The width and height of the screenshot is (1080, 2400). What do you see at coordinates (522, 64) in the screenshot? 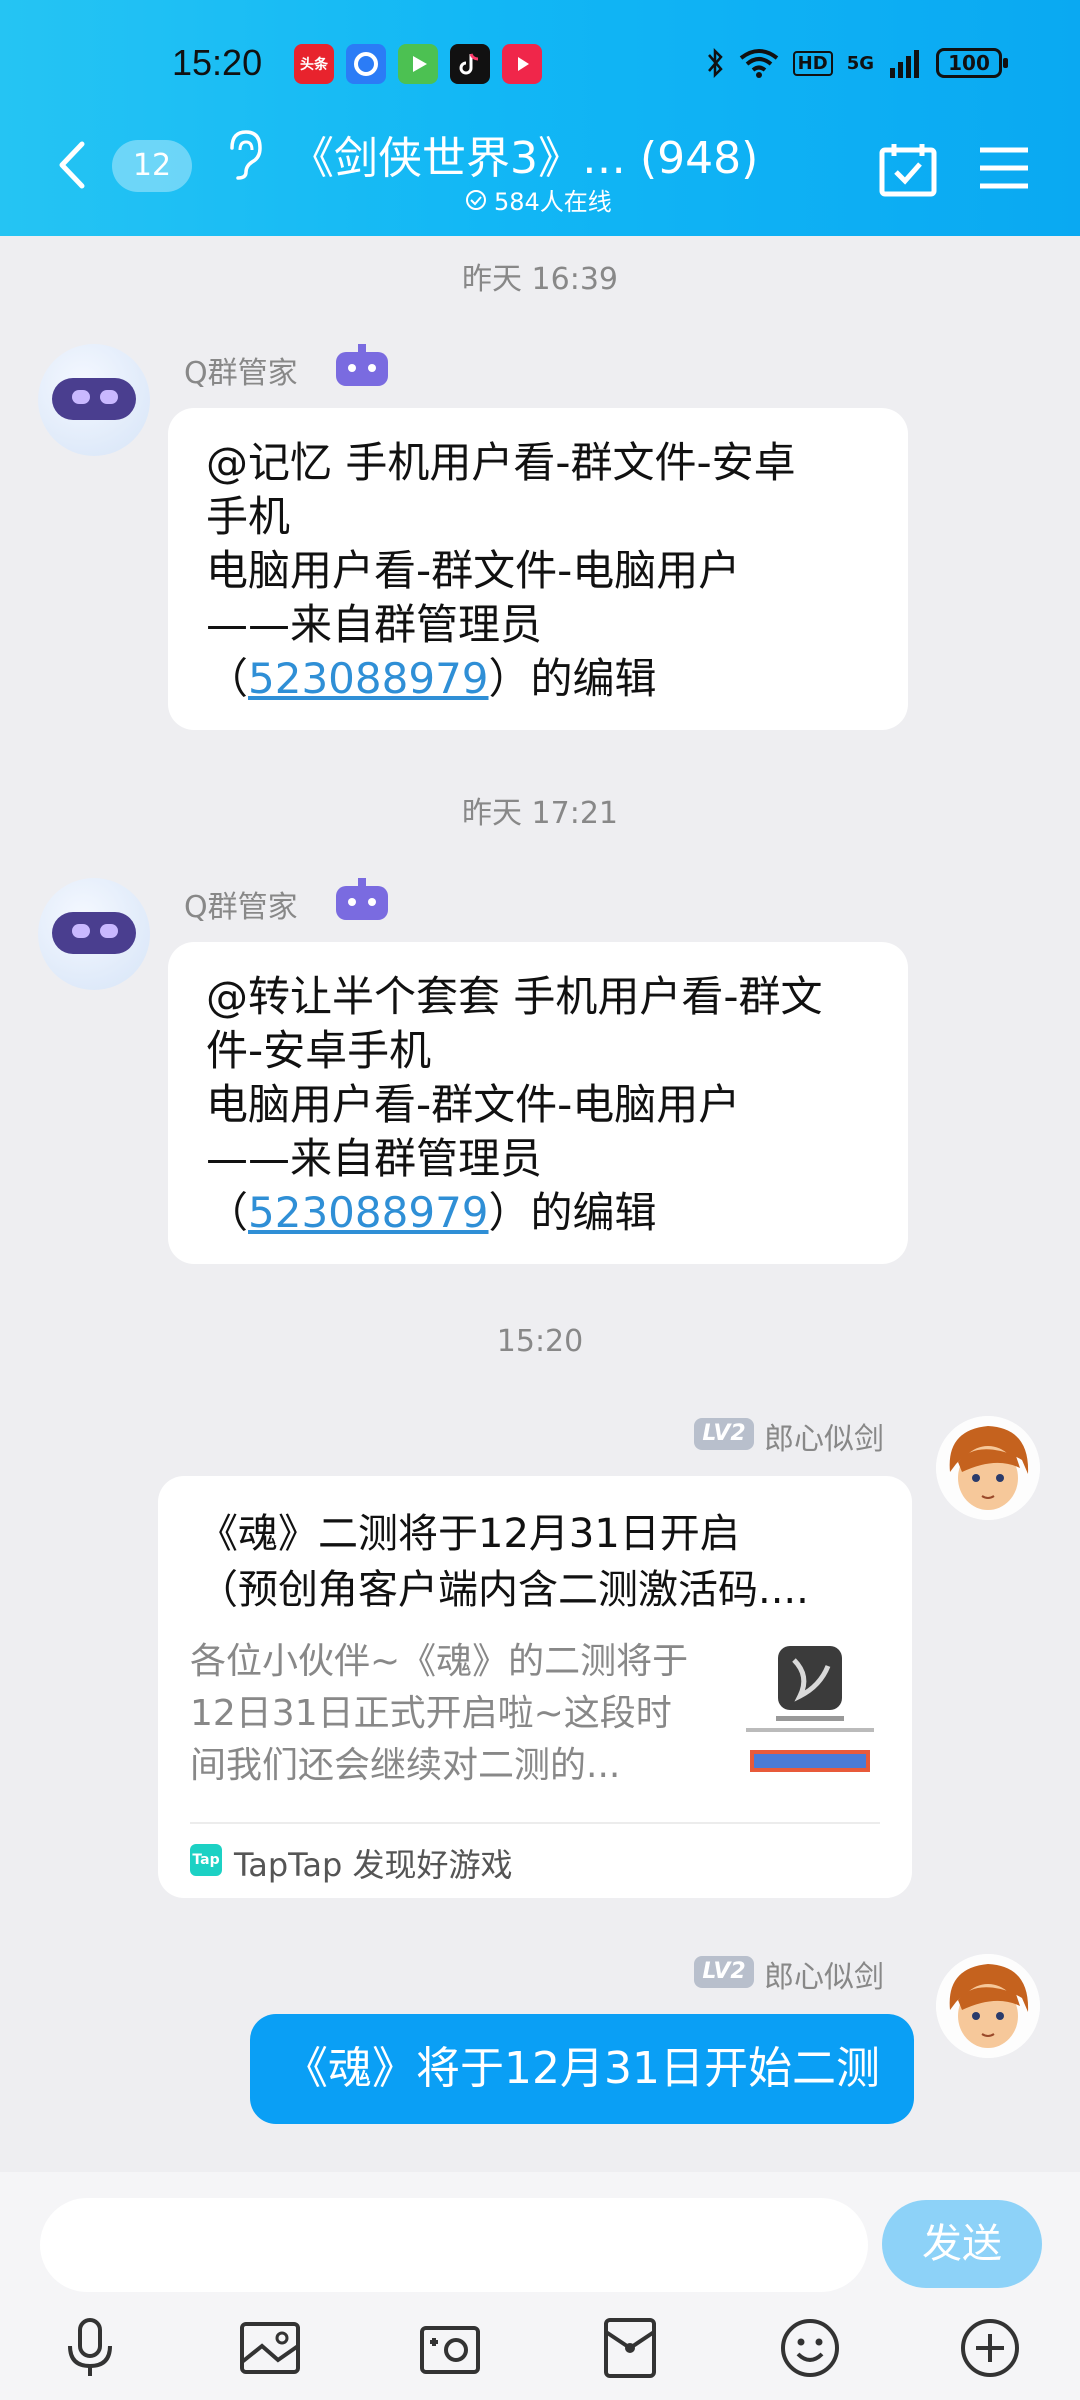
I see `youtube-icon` at bounding box center [522, 64].